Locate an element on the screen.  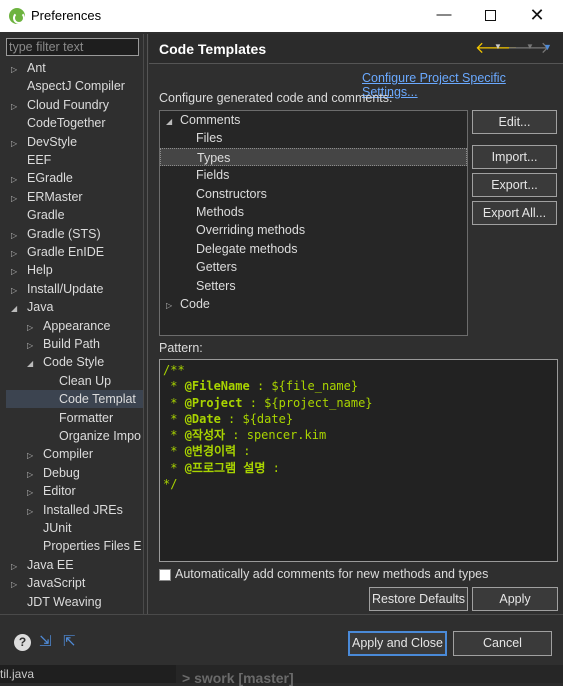
tree-item: Code Templat is located at coordinates (74, 399).